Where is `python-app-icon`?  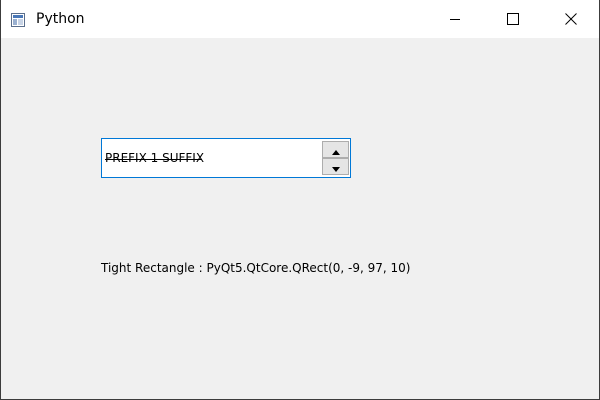 python-app-icon is located at coordinates (18, 19).